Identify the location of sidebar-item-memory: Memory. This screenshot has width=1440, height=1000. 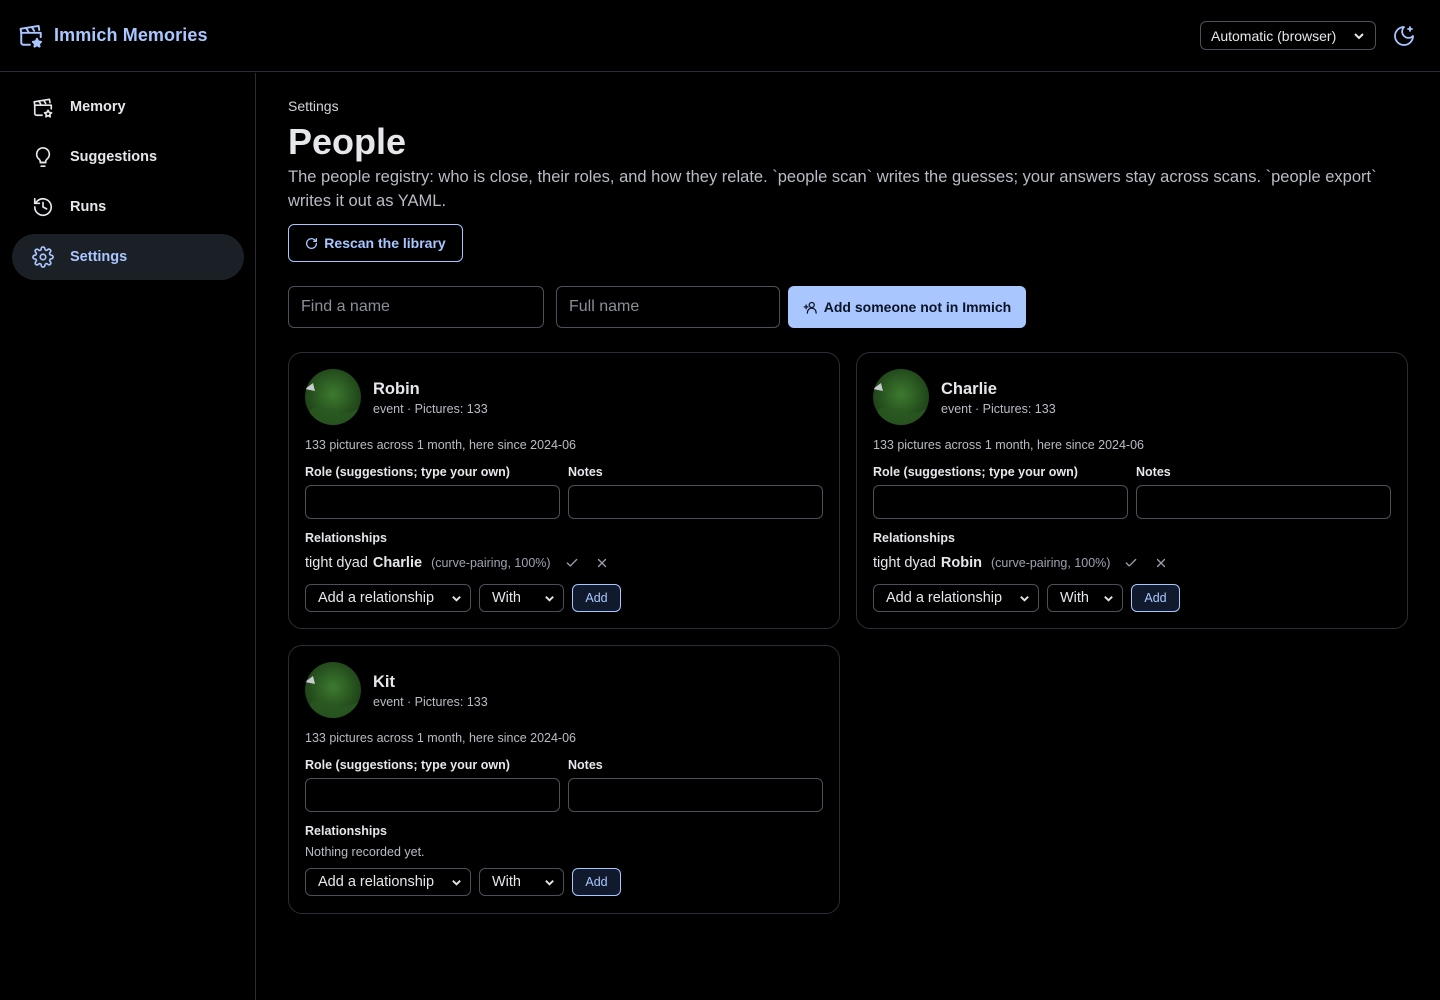
(128, 107).